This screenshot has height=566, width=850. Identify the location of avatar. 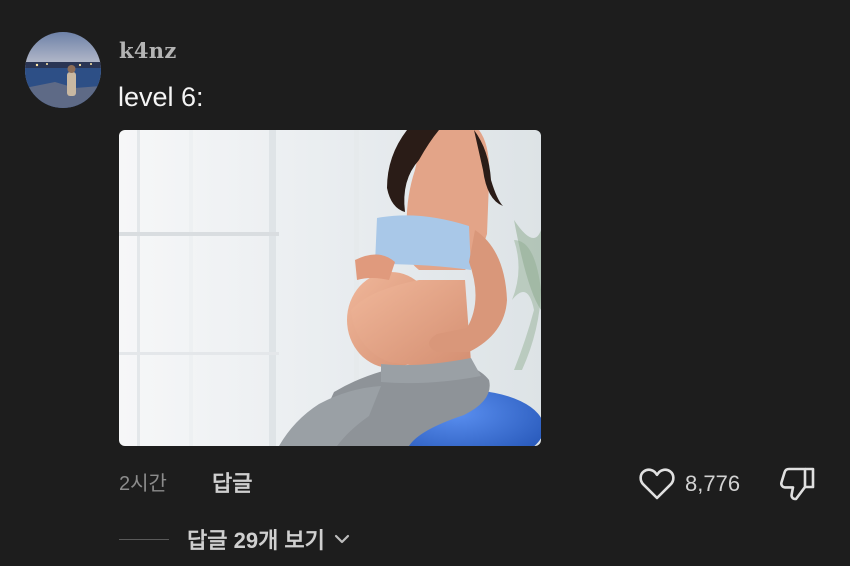
(63, 70).